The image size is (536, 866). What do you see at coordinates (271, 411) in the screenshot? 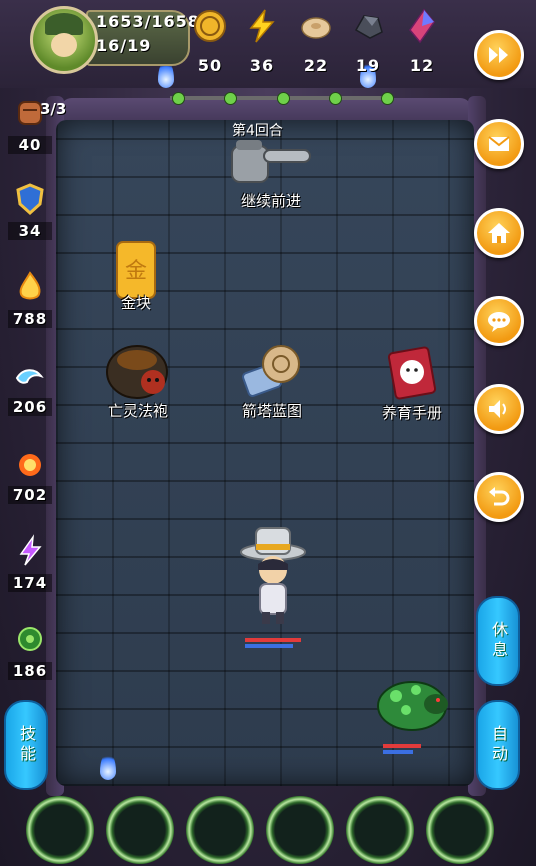
I see `tower-blueprint-label: 箭塔蓝图` at bounding box center [271, 411].